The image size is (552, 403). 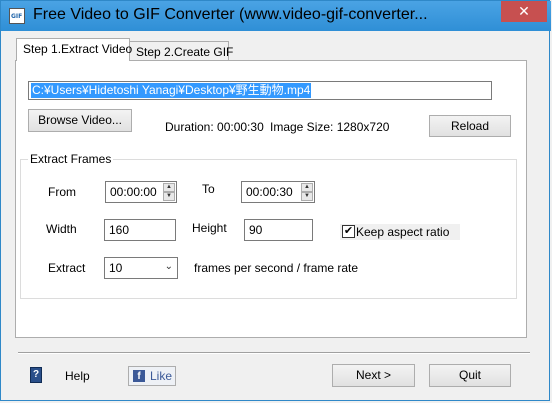 I want to click on to-time-input: 00:00:30 ▲ ▼, so click(x=278, y=192).